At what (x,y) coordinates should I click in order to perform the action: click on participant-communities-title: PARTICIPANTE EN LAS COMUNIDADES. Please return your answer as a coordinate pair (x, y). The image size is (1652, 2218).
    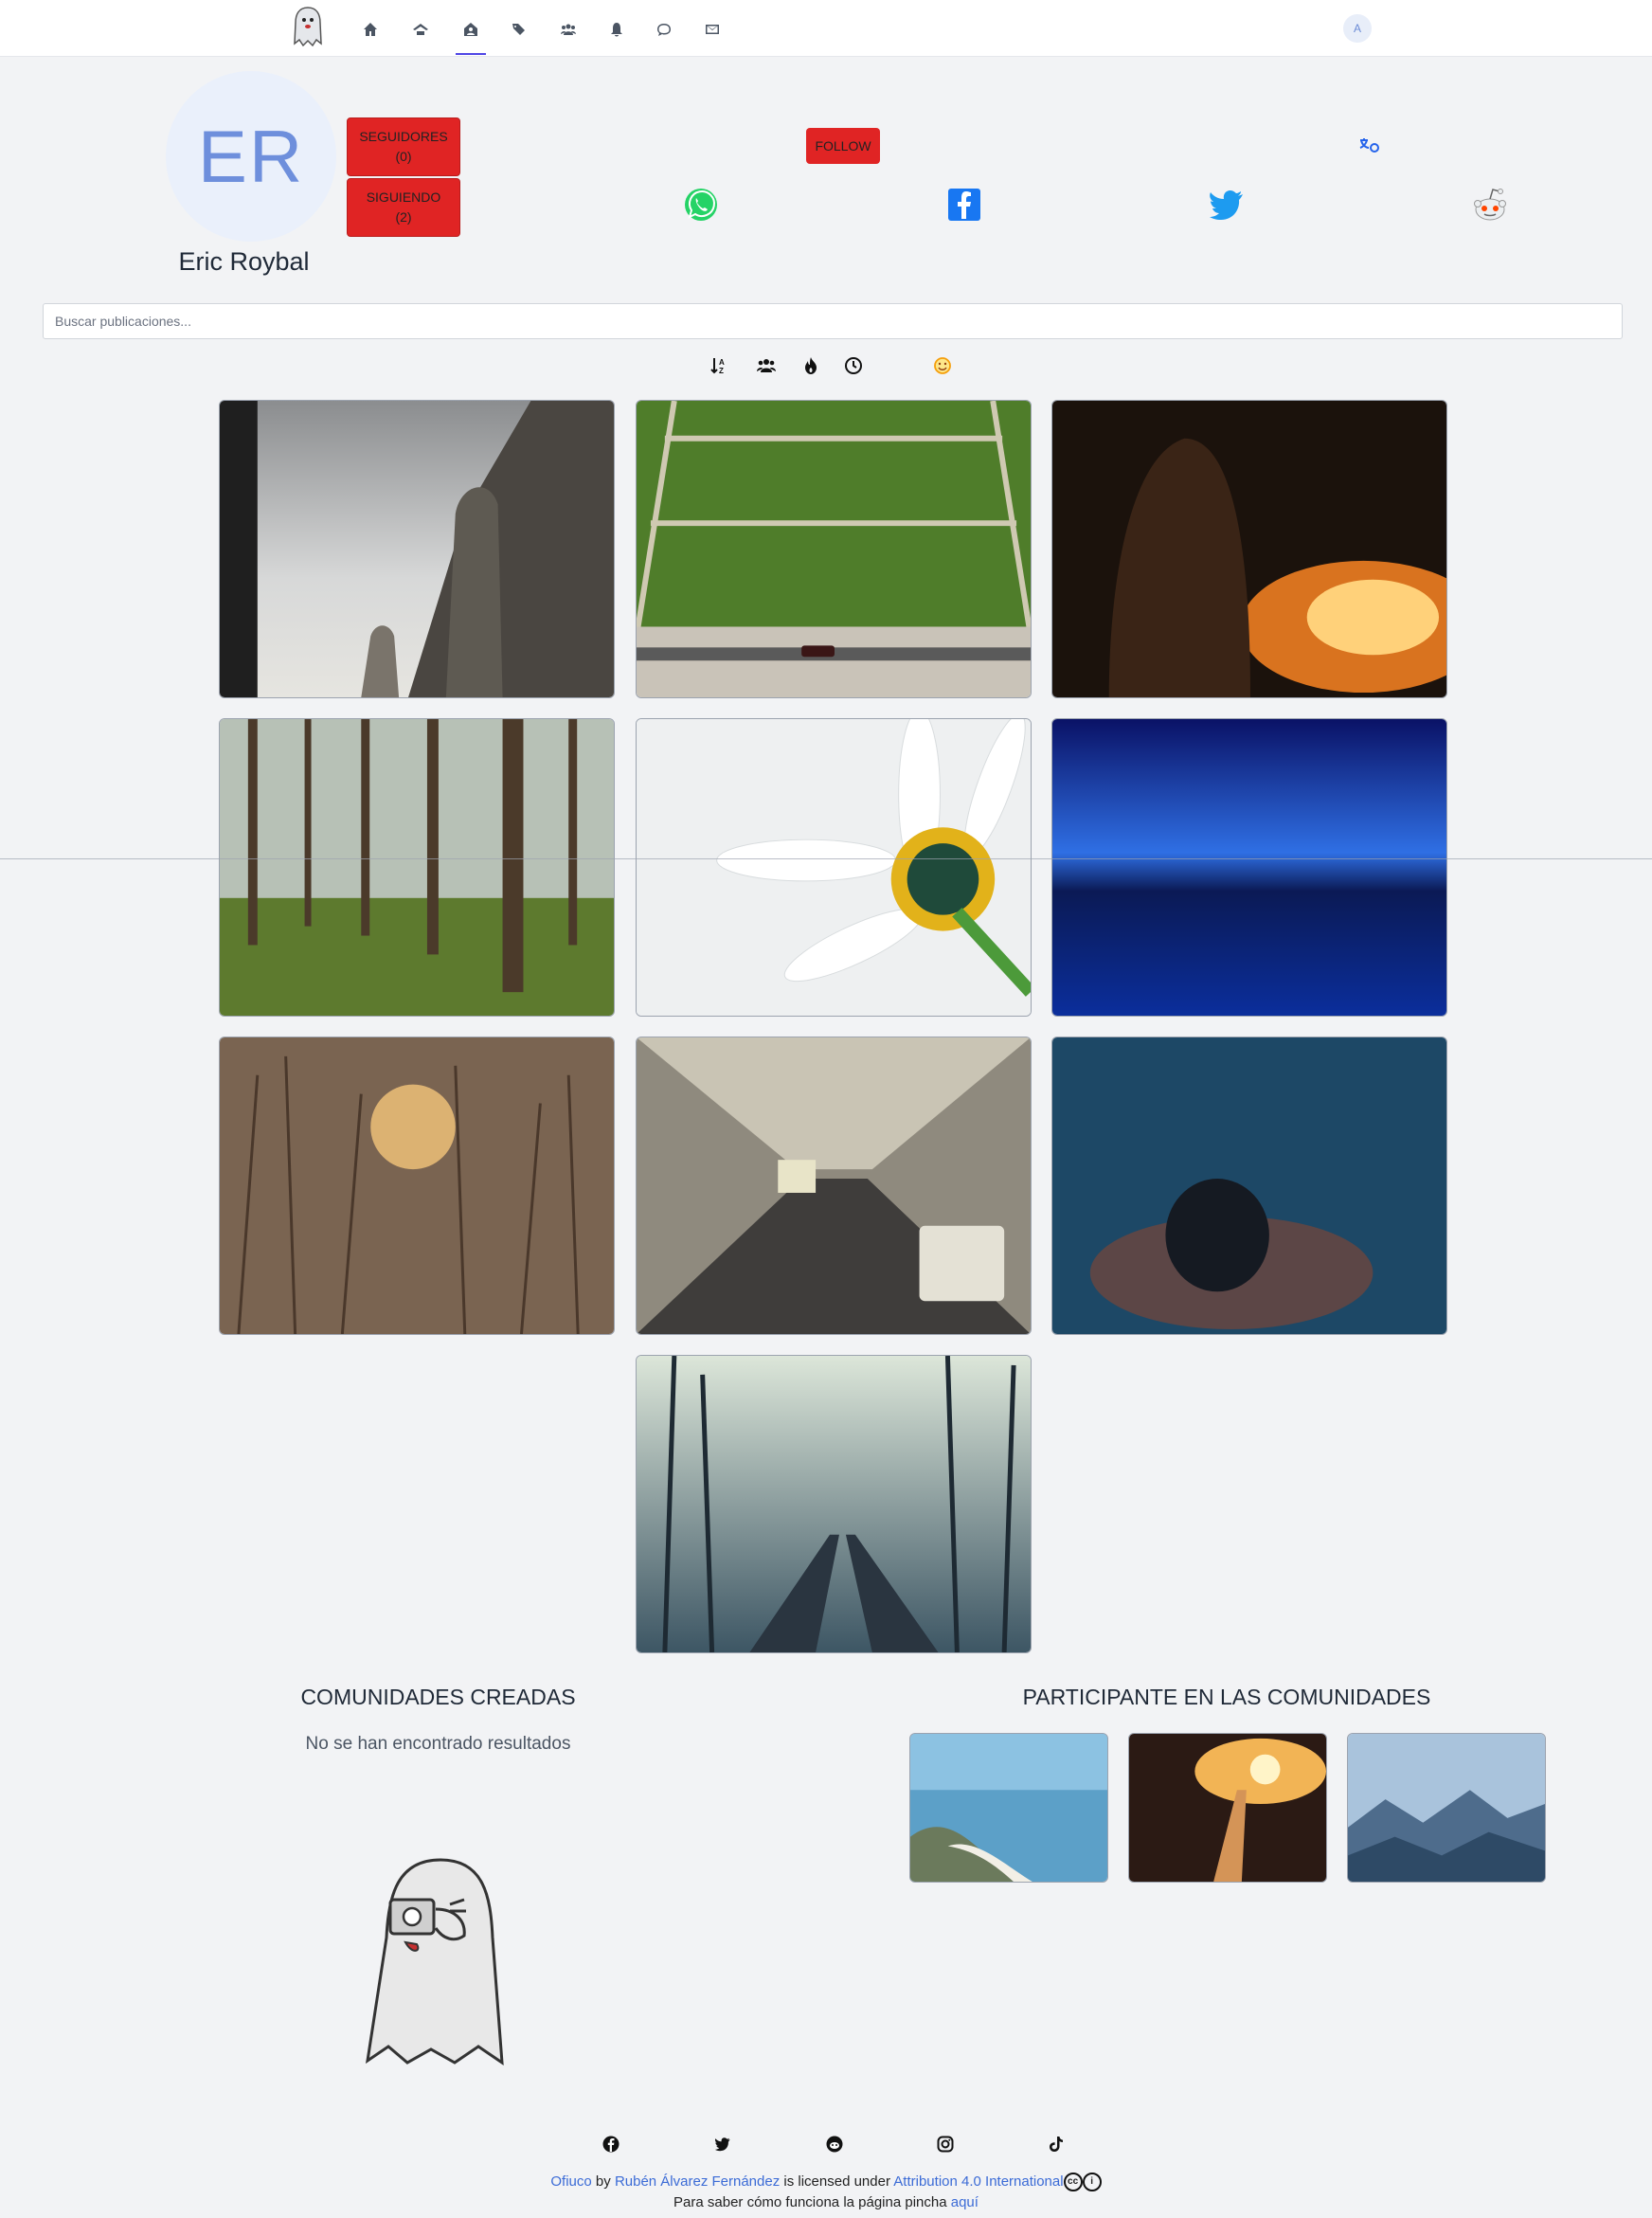
    Looking at the image, I should click on (1226, 1697).